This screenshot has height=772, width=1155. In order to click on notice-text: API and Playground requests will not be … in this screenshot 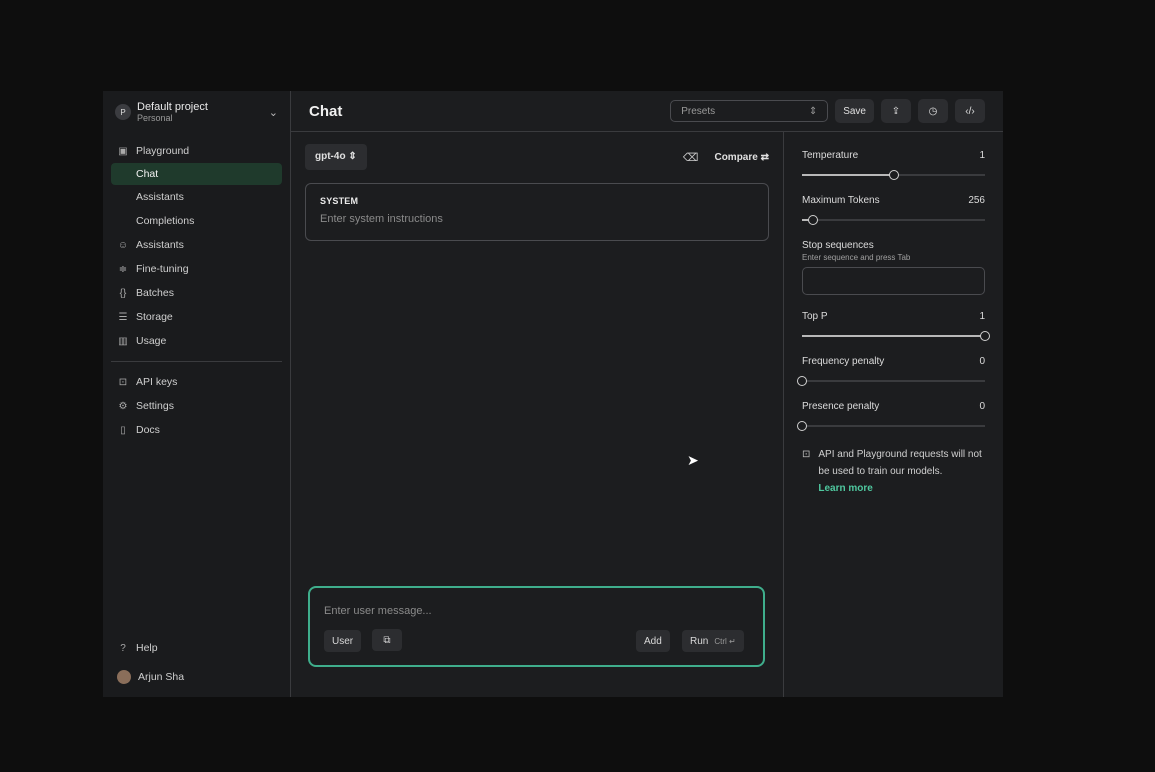, I will do `click(900, 463)`.